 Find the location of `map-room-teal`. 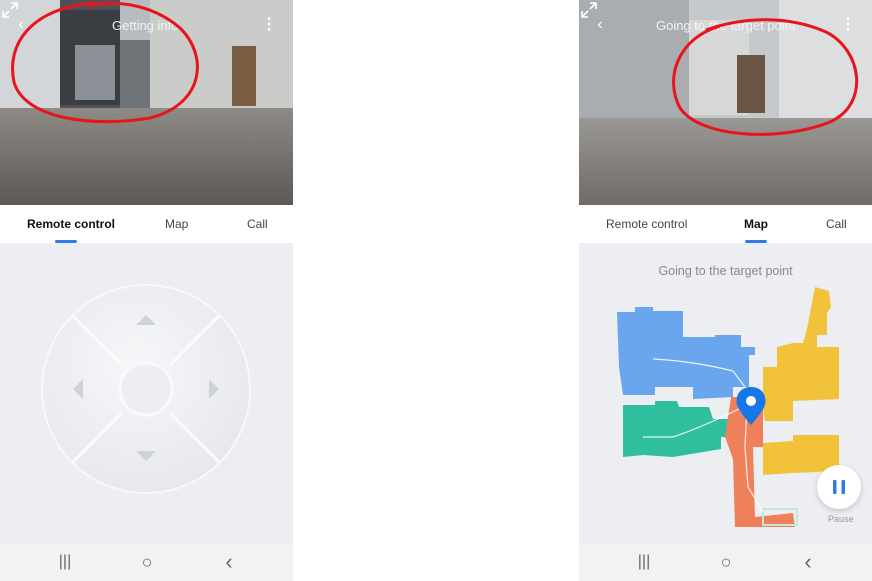

map-room-teal is located at coordinates (677, 429).